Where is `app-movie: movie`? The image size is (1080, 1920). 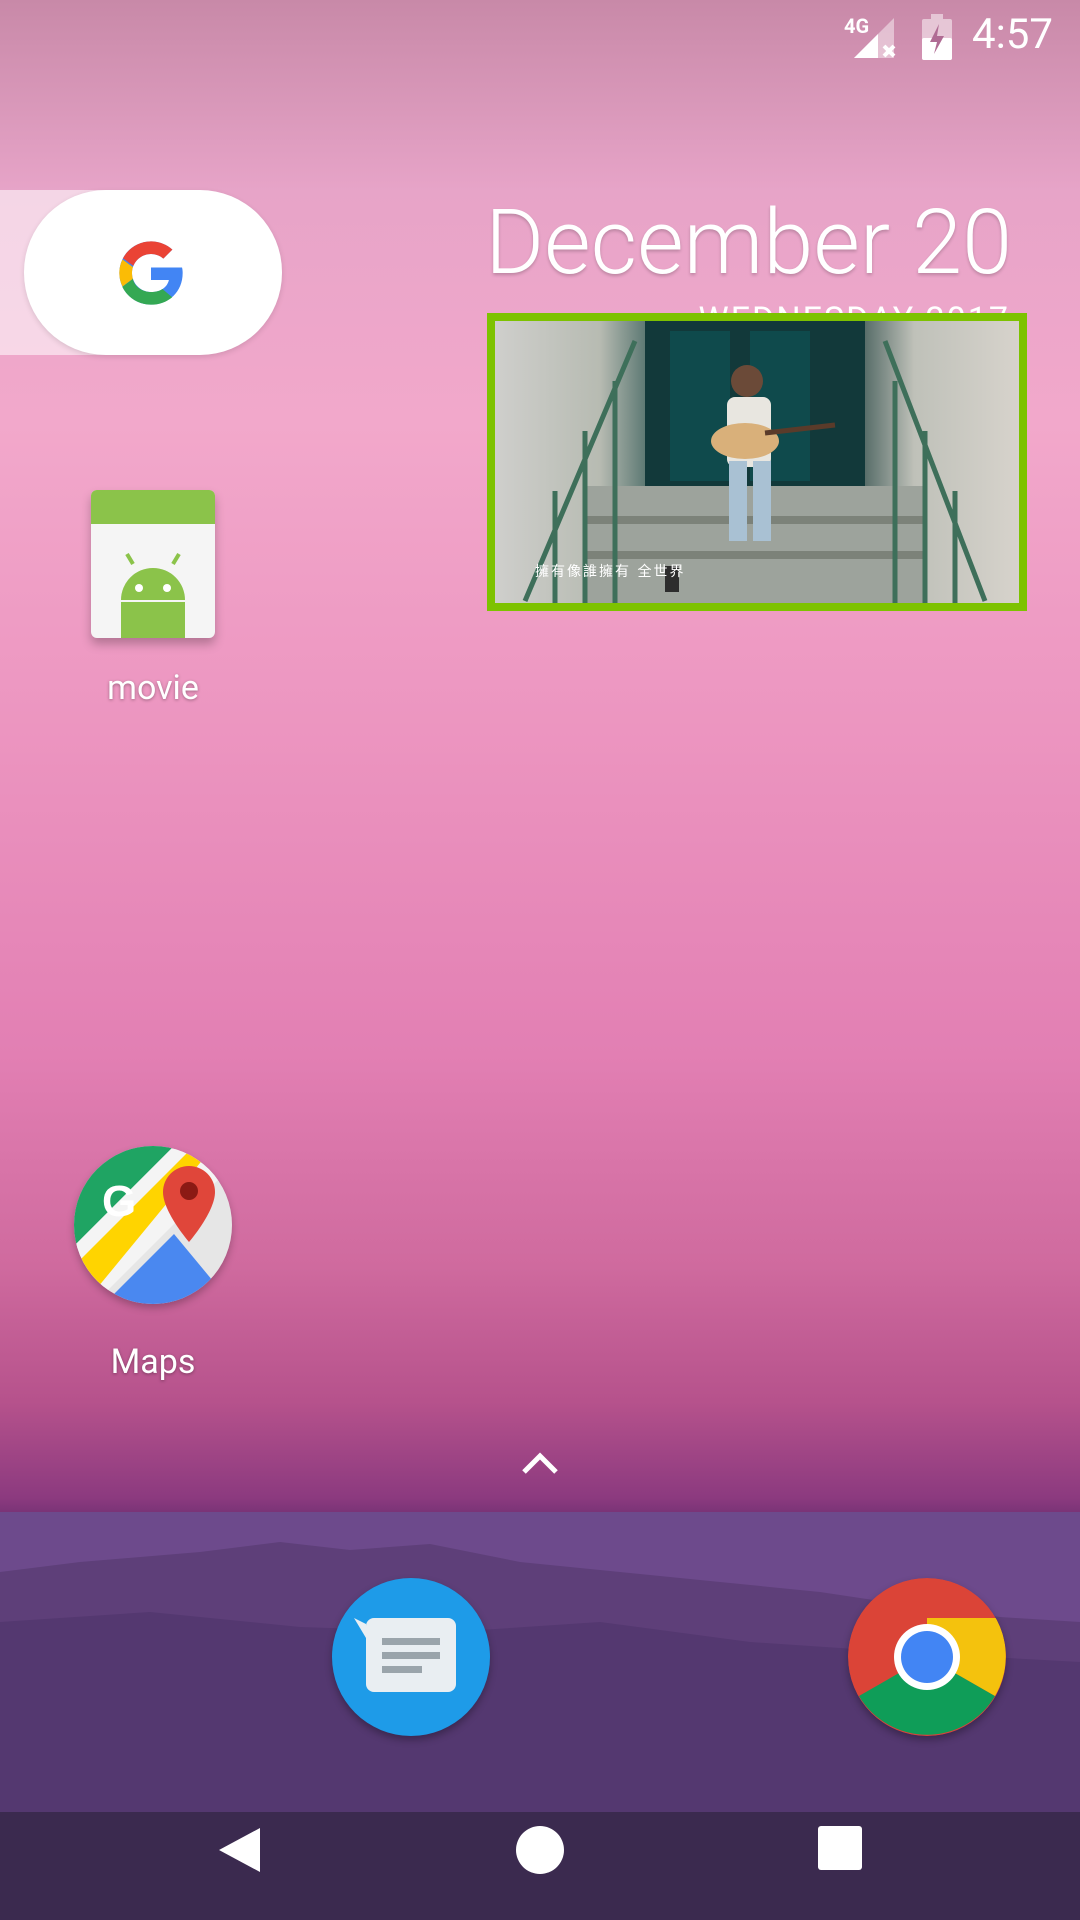
app-movie: movie is located at coordinates (153, 599).